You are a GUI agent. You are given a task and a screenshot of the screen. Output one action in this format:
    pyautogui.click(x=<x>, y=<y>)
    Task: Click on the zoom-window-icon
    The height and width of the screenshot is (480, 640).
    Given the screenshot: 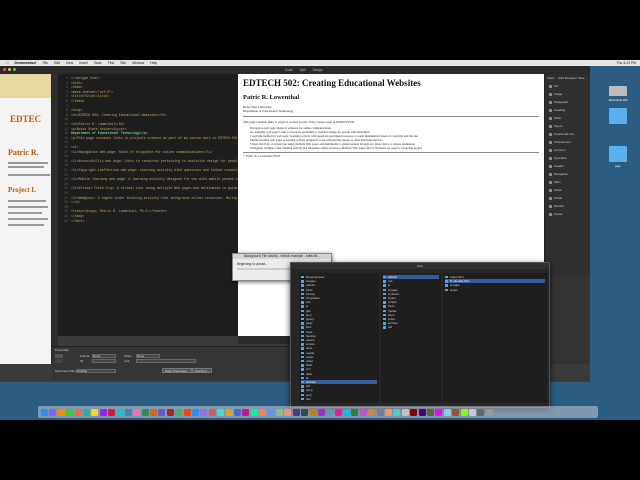 What is the action you would take?
    pyautogui.click(x=14, y=69)
    